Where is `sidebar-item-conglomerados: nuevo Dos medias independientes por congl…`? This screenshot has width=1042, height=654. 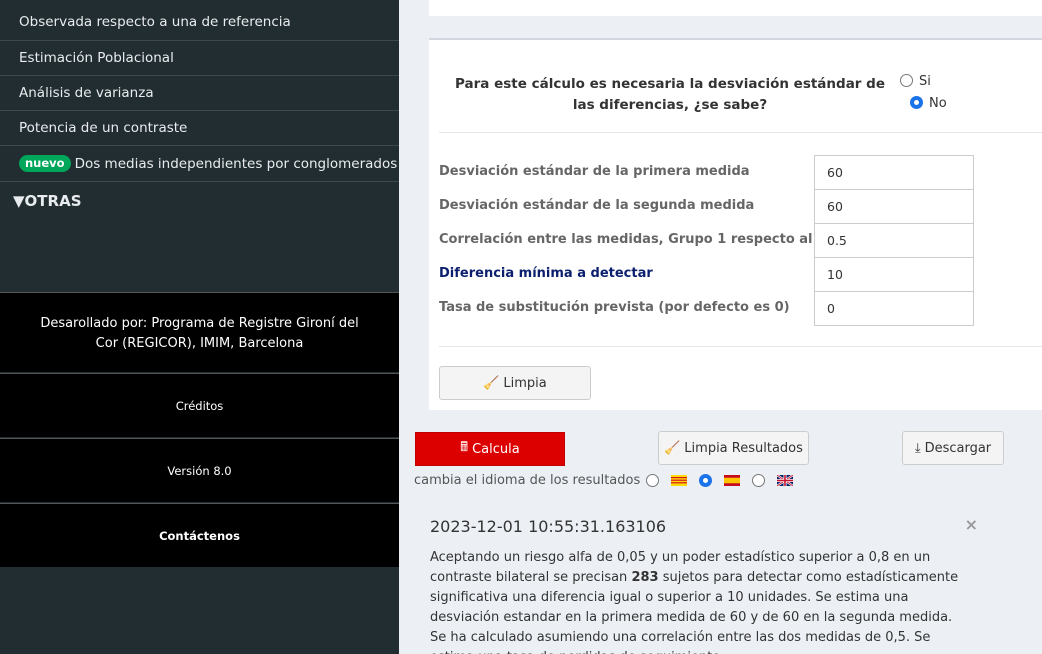 sidebar-item-conglomerados: nuevo Dos medias independientes por congl… is located at coordinates (199, 164).